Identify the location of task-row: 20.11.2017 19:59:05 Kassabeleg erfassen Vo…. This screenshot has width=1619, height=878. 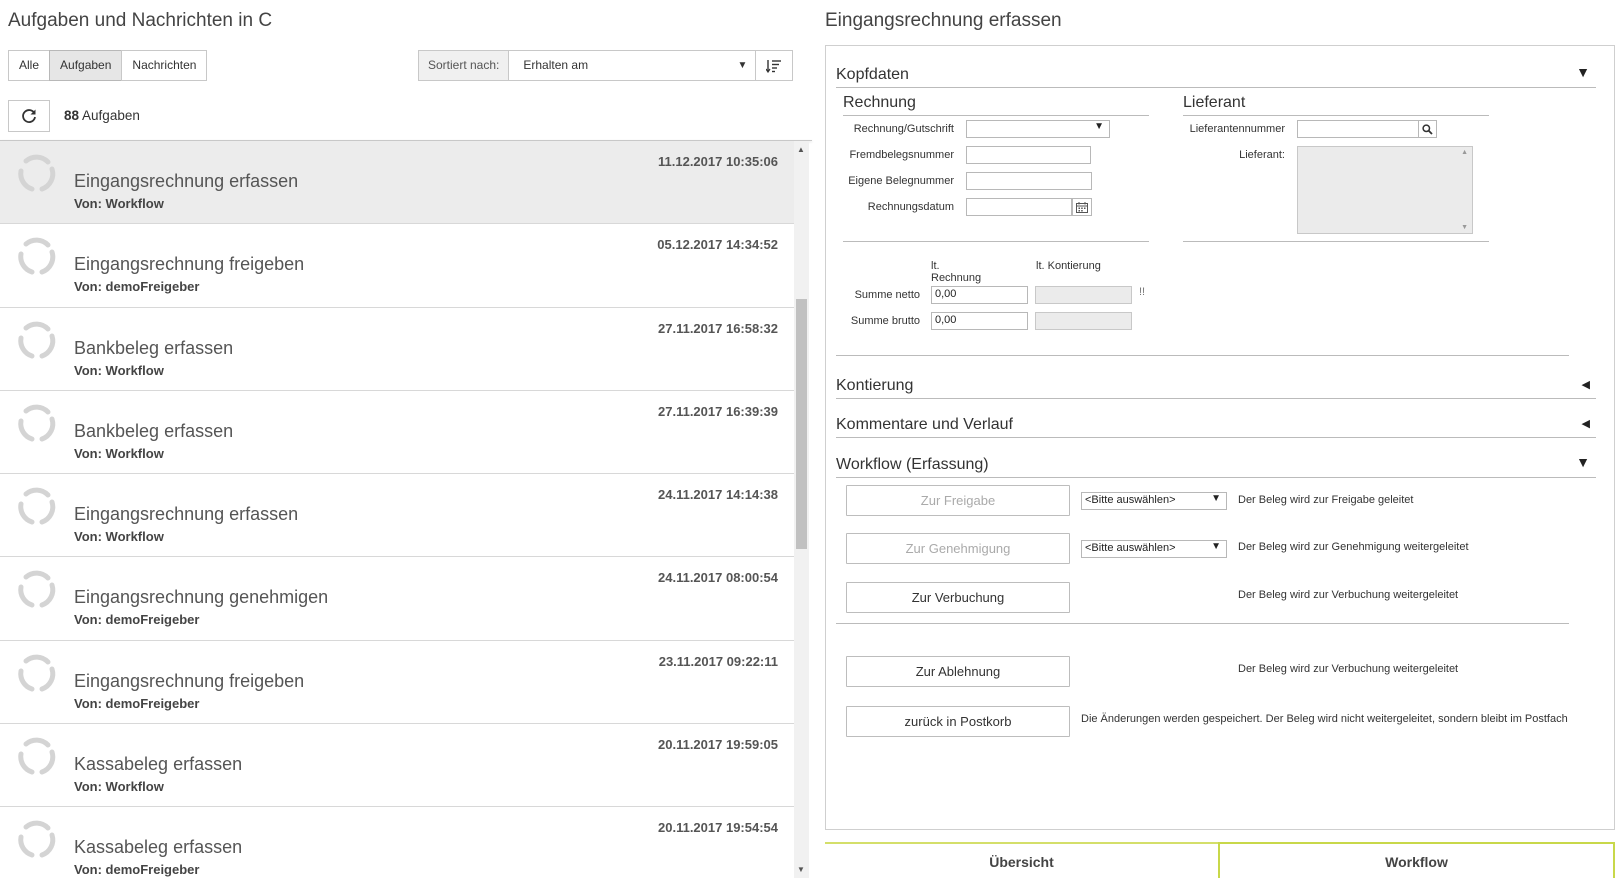
(397, 766).